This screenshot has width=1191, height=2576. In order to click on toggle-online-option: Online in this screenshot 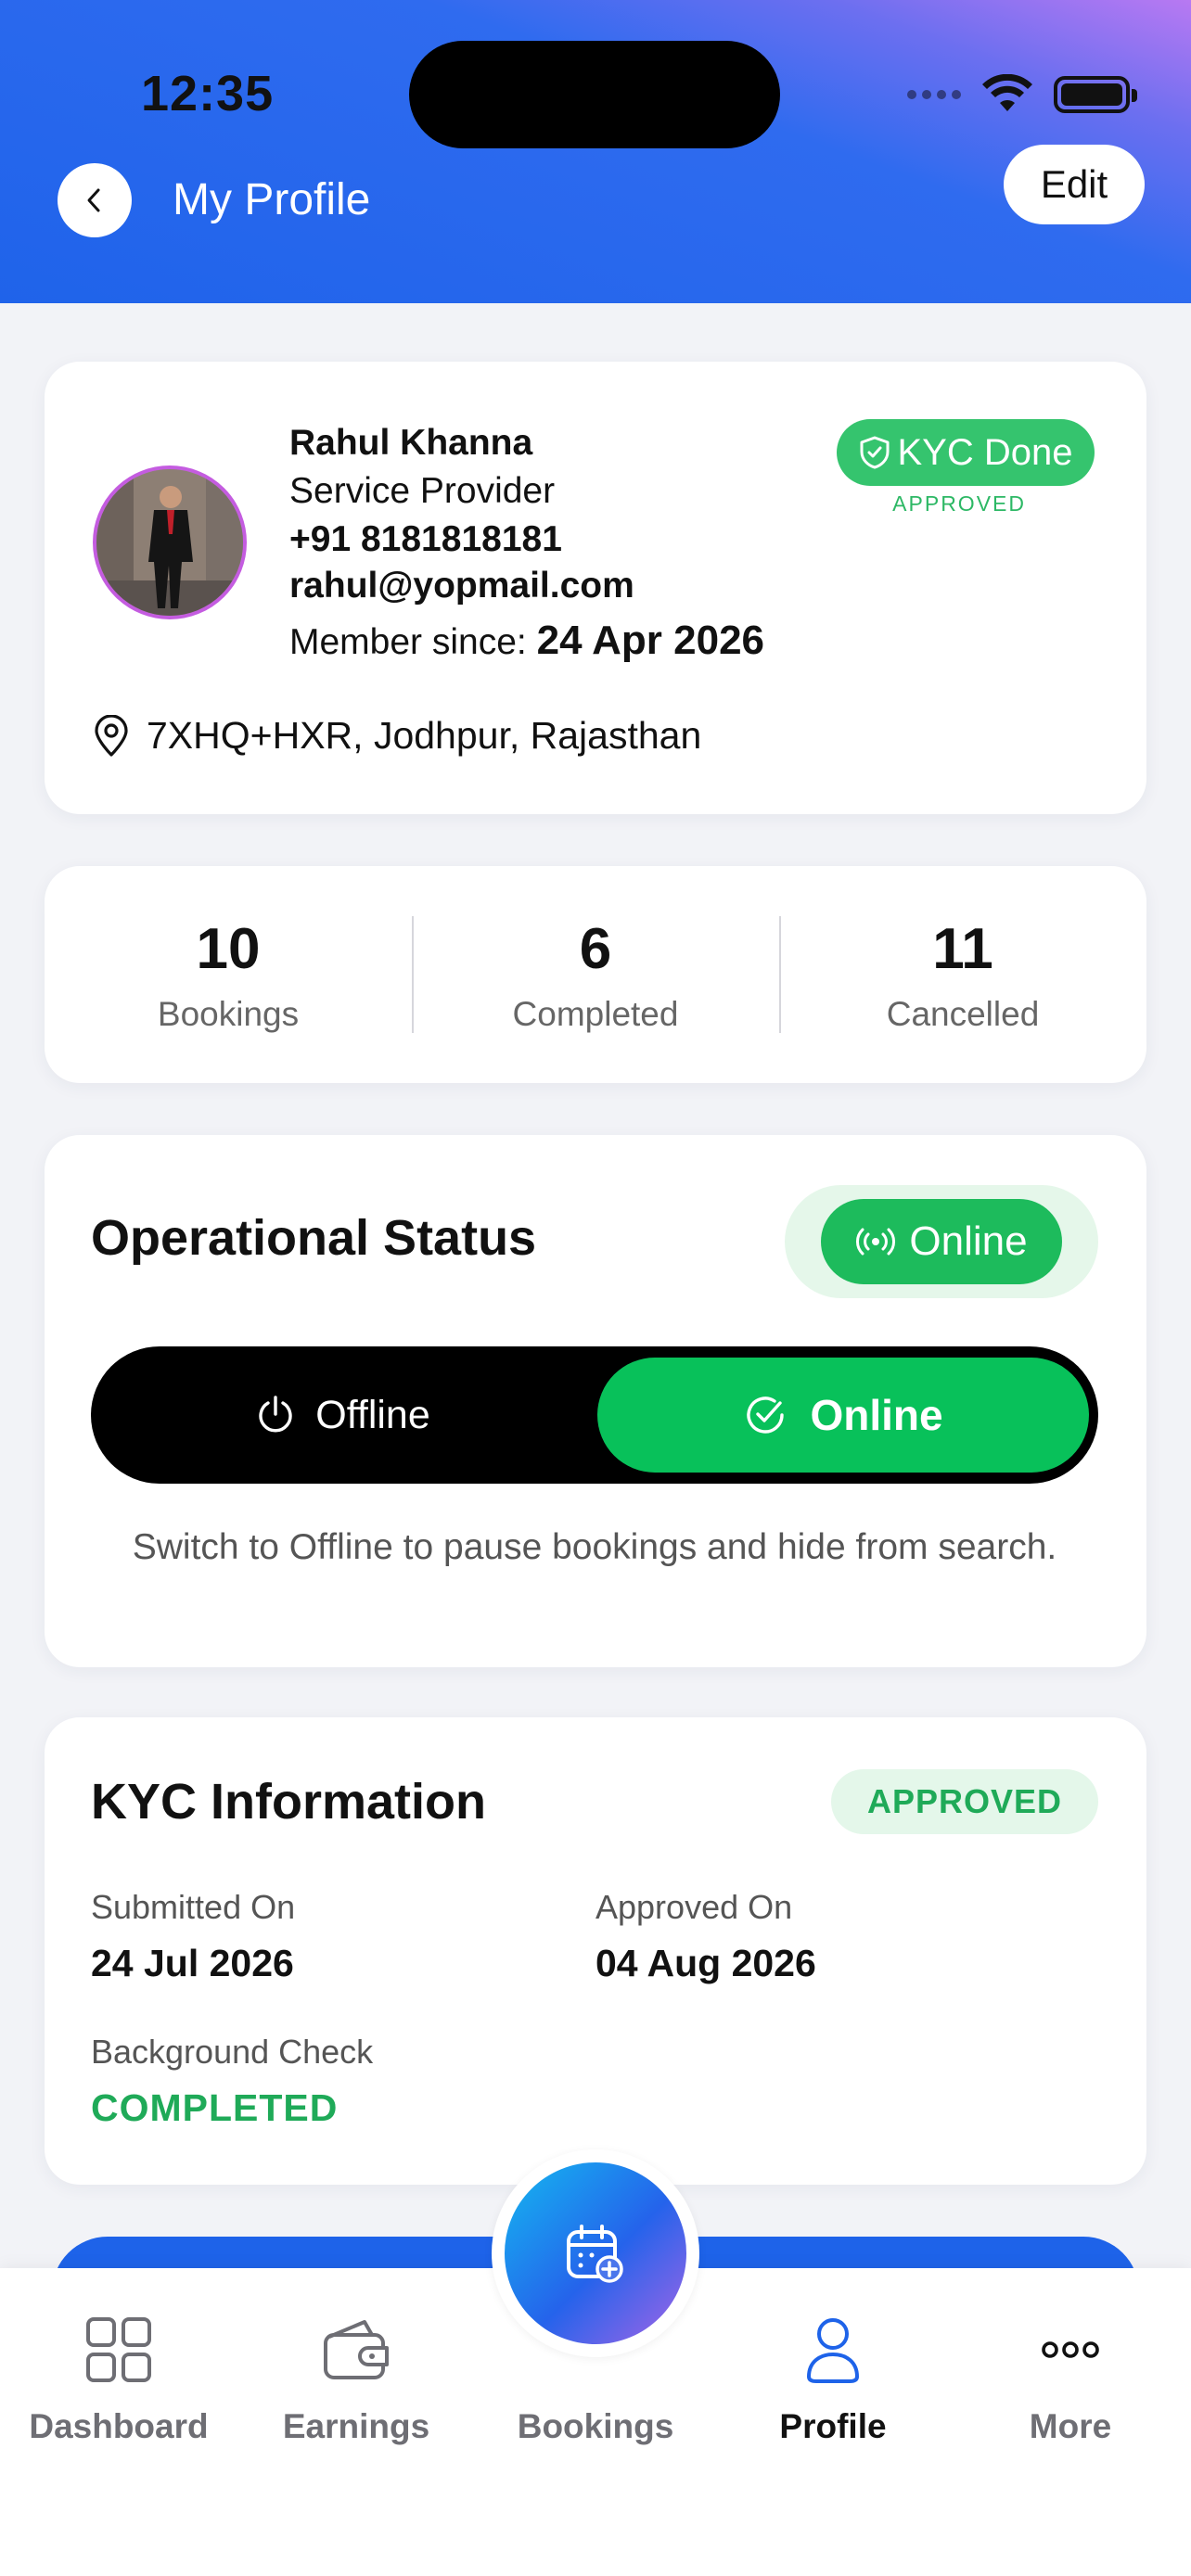, I will do `click(843, 1415)`.